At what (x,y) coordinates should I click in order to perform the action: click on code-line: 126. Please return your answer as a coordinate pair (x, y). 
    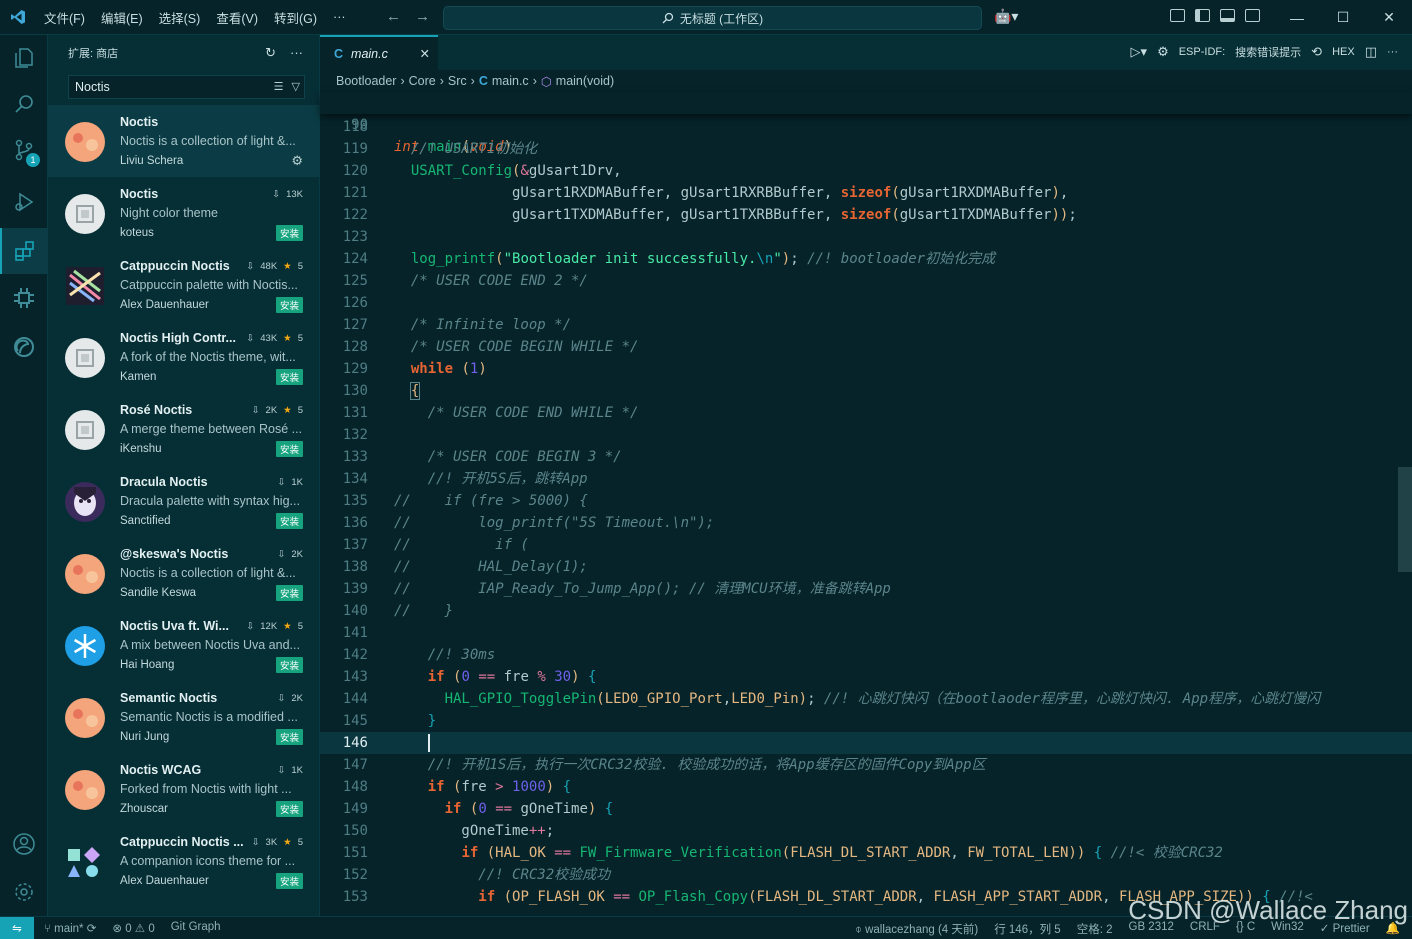
    Looking at the image, I should click on (866, 303).